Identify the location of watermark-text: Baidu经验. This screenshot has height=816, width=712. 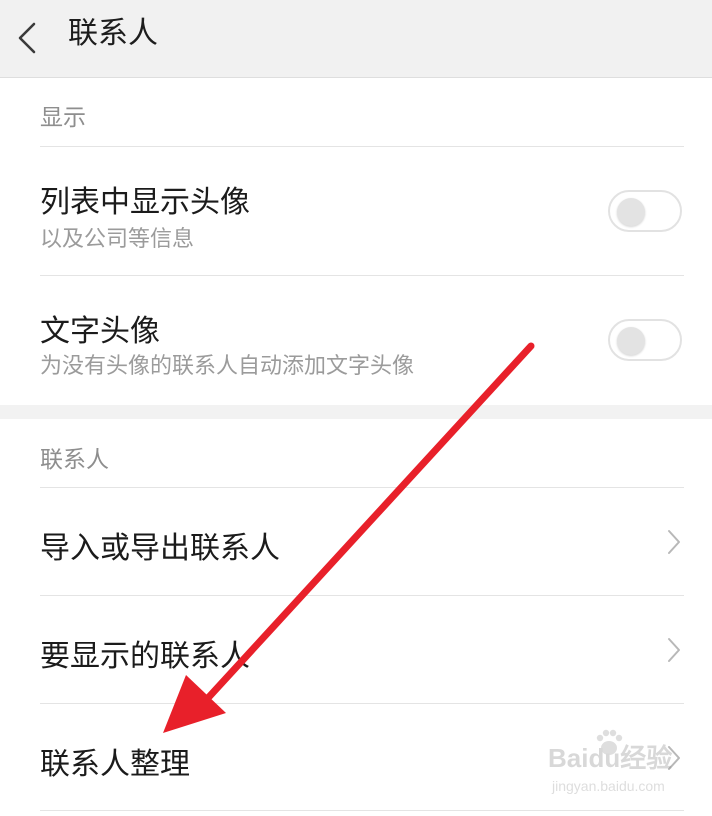
(610, 758).